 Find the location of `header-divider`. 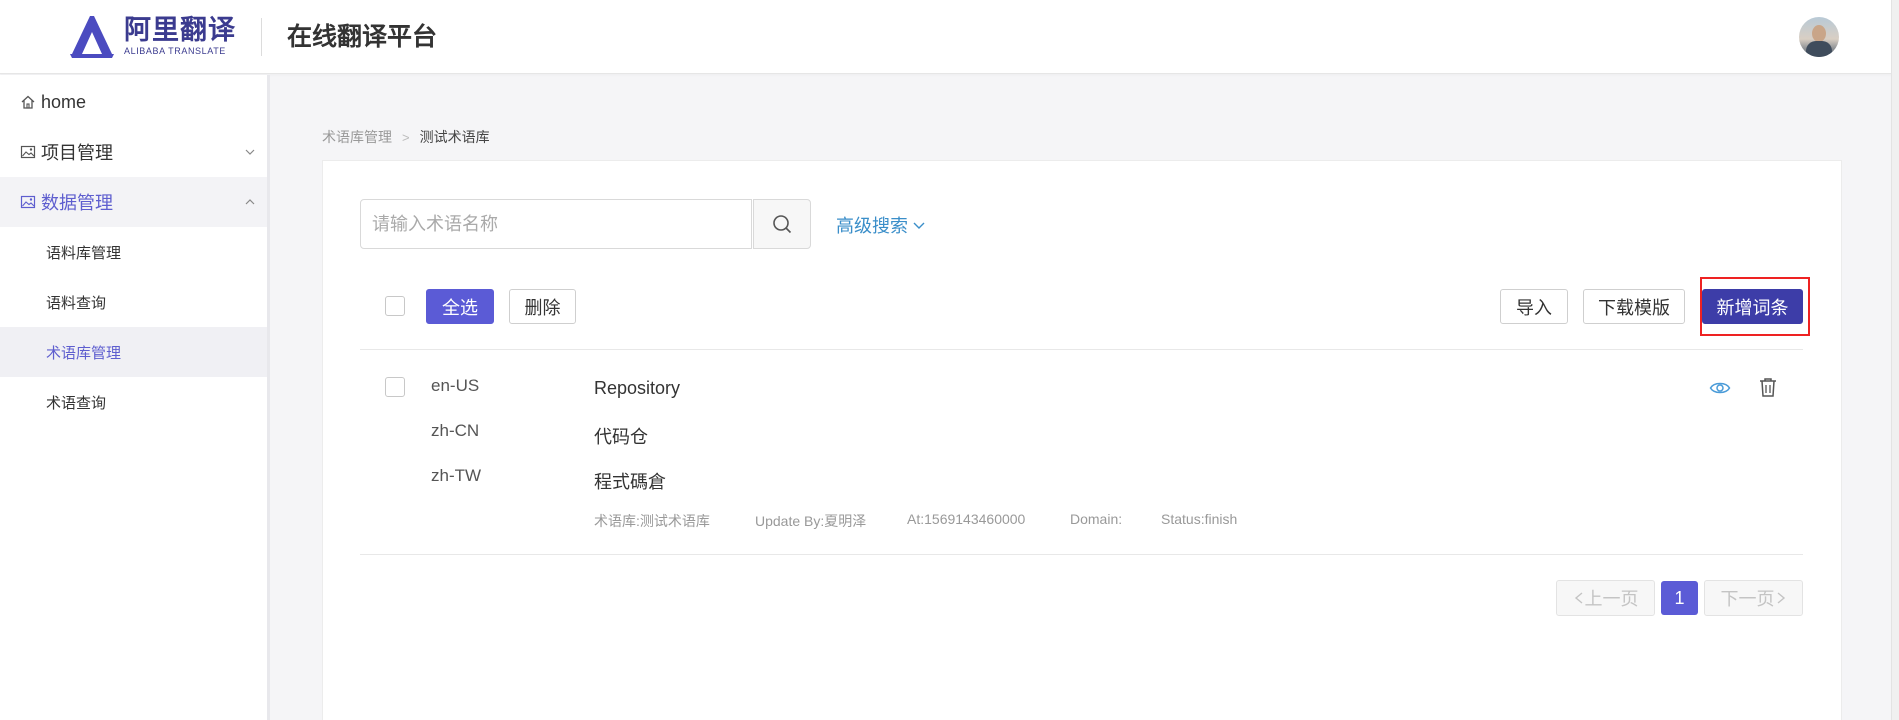

header-divider is located at coordinates (261, 37).